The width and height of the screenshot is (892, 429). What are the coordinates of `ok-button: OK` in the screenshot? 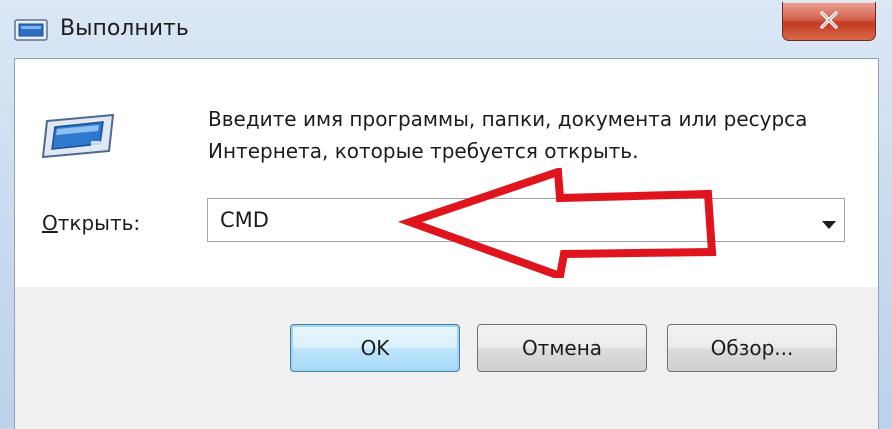 It's located at (375, 348).